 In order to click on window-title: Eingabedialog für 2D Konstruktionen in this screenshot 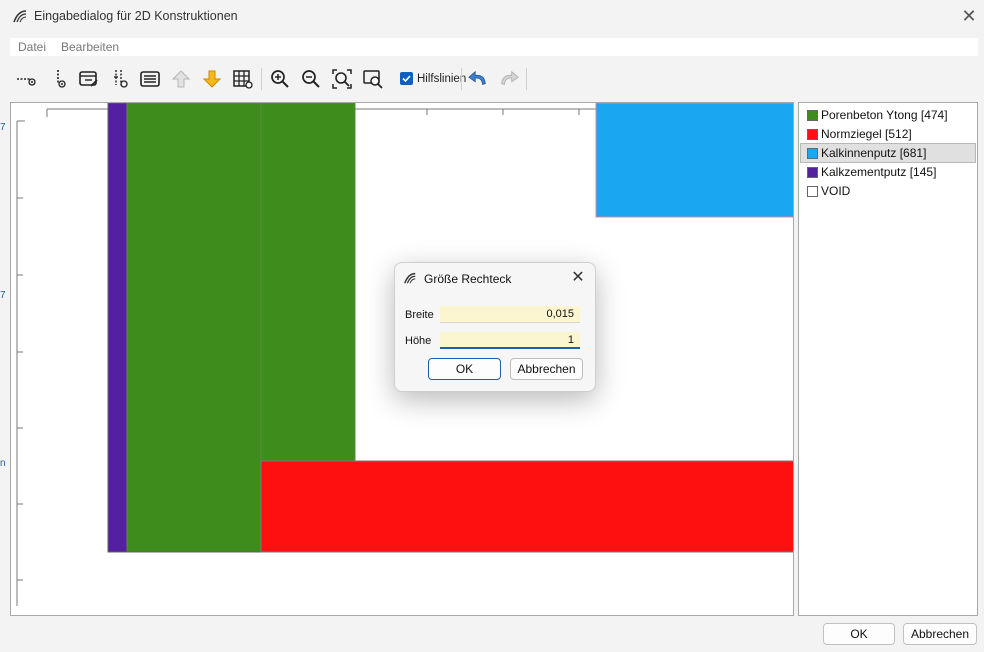, I will do `click(136, 16)`.